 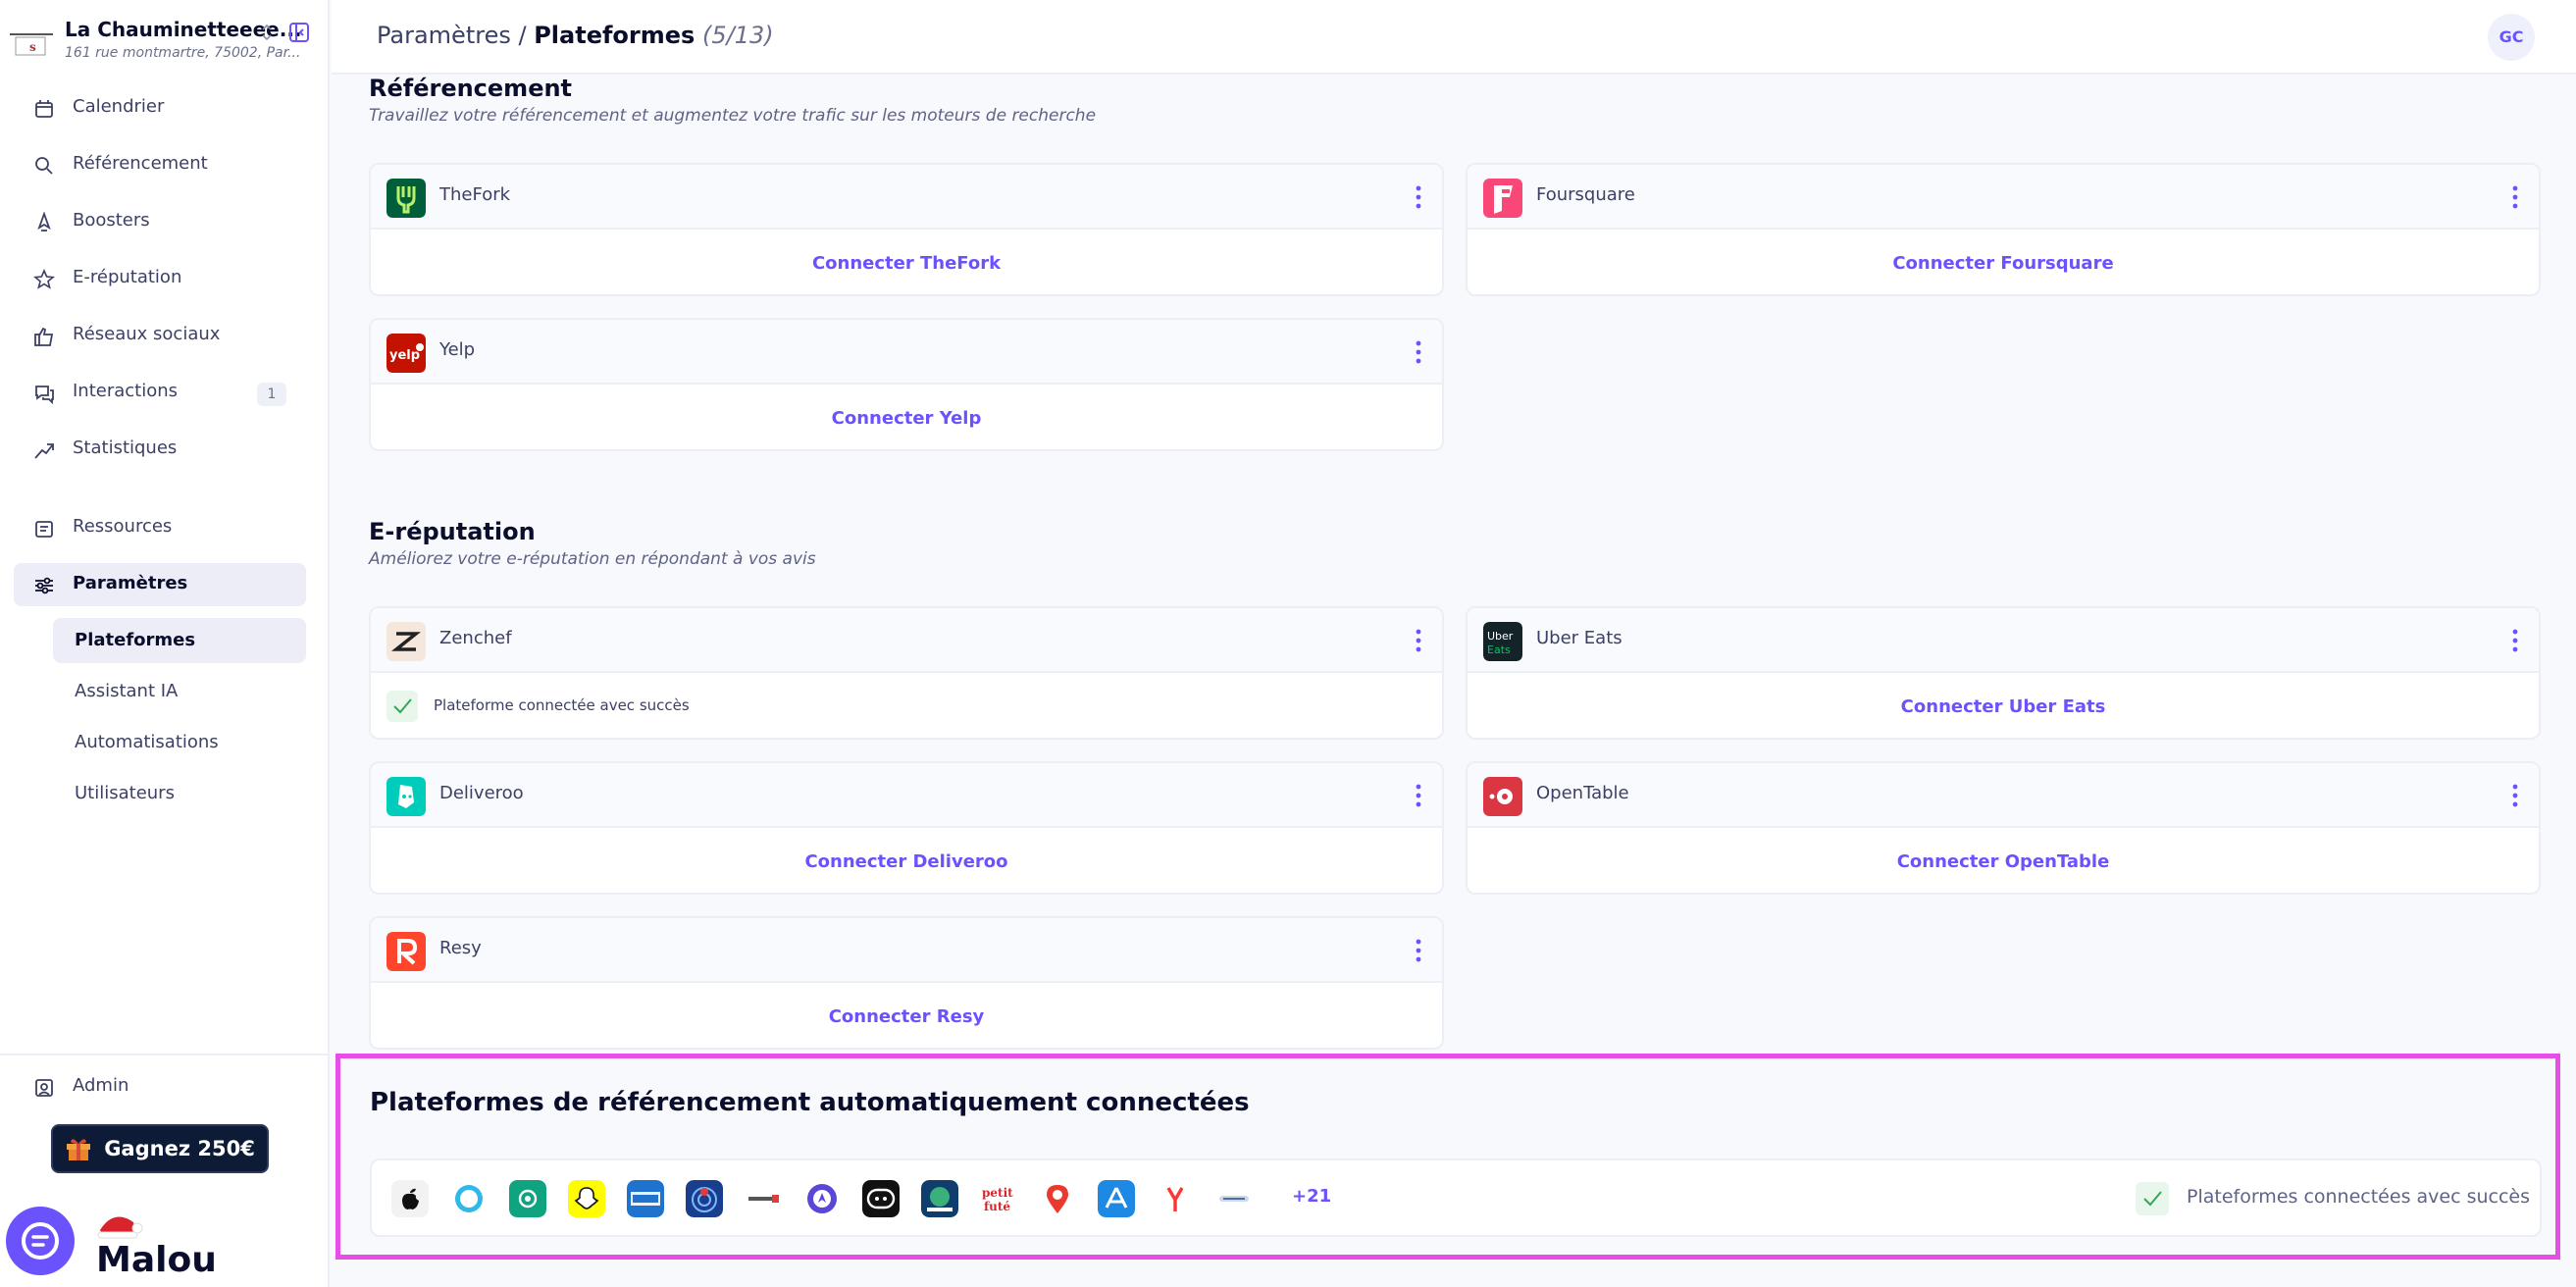 What do you see at coordinates (406, 198) in the screenshot?
I see `thefork-logo-icon` at bounding box center [406, 198].